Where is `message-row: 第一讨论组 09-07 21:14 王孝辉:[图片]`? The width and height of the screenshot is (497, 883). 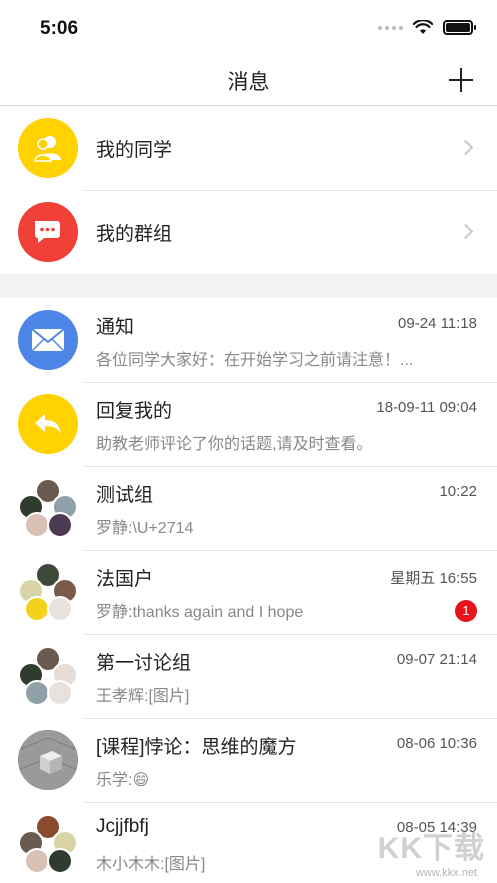 message-row: 第一讨论组 09-07 21:14 王孝辉:[图片] is located at coordinates (248, 676).